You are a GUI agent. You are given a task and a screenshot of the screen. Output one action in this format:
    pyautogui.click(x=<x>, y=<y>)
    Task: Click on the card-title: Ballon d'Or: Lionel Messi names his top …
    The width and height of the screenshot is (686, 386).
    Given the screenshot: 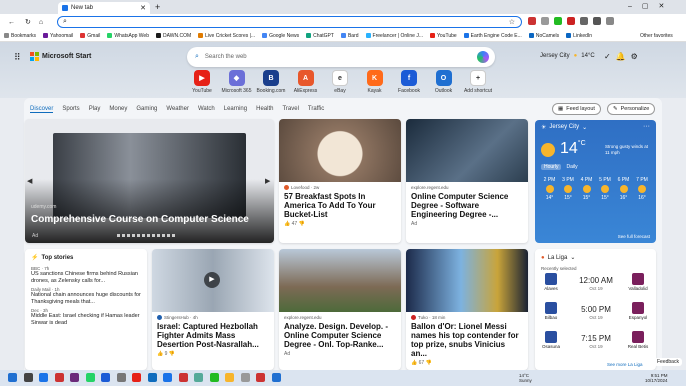 What is the action you would take?
    pyautogui.click(x=467, y=340)
    